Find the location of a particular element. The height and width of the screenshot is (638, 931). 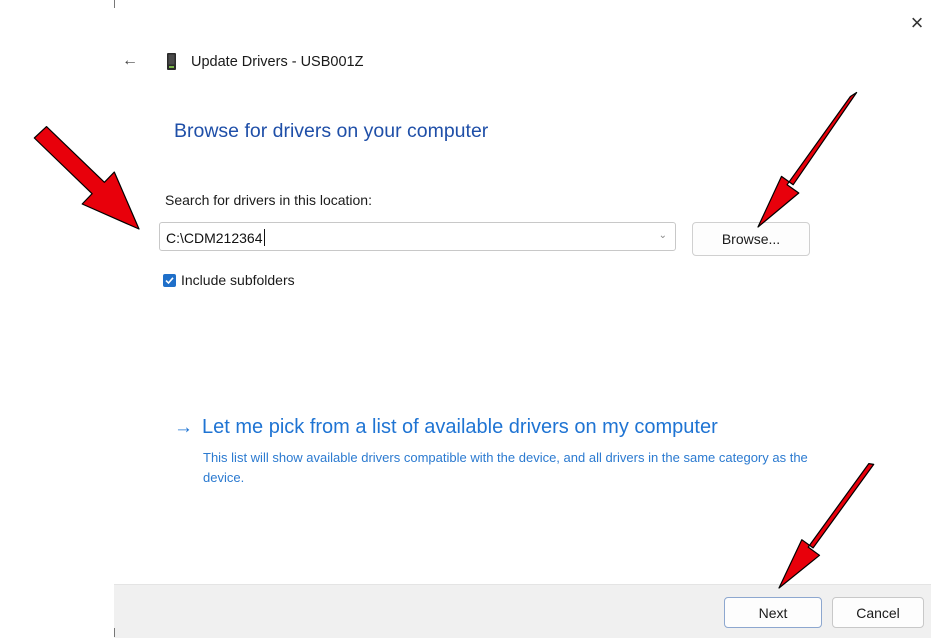

chevron-down-icon: ⌄ is located at coordinates (663, 235).